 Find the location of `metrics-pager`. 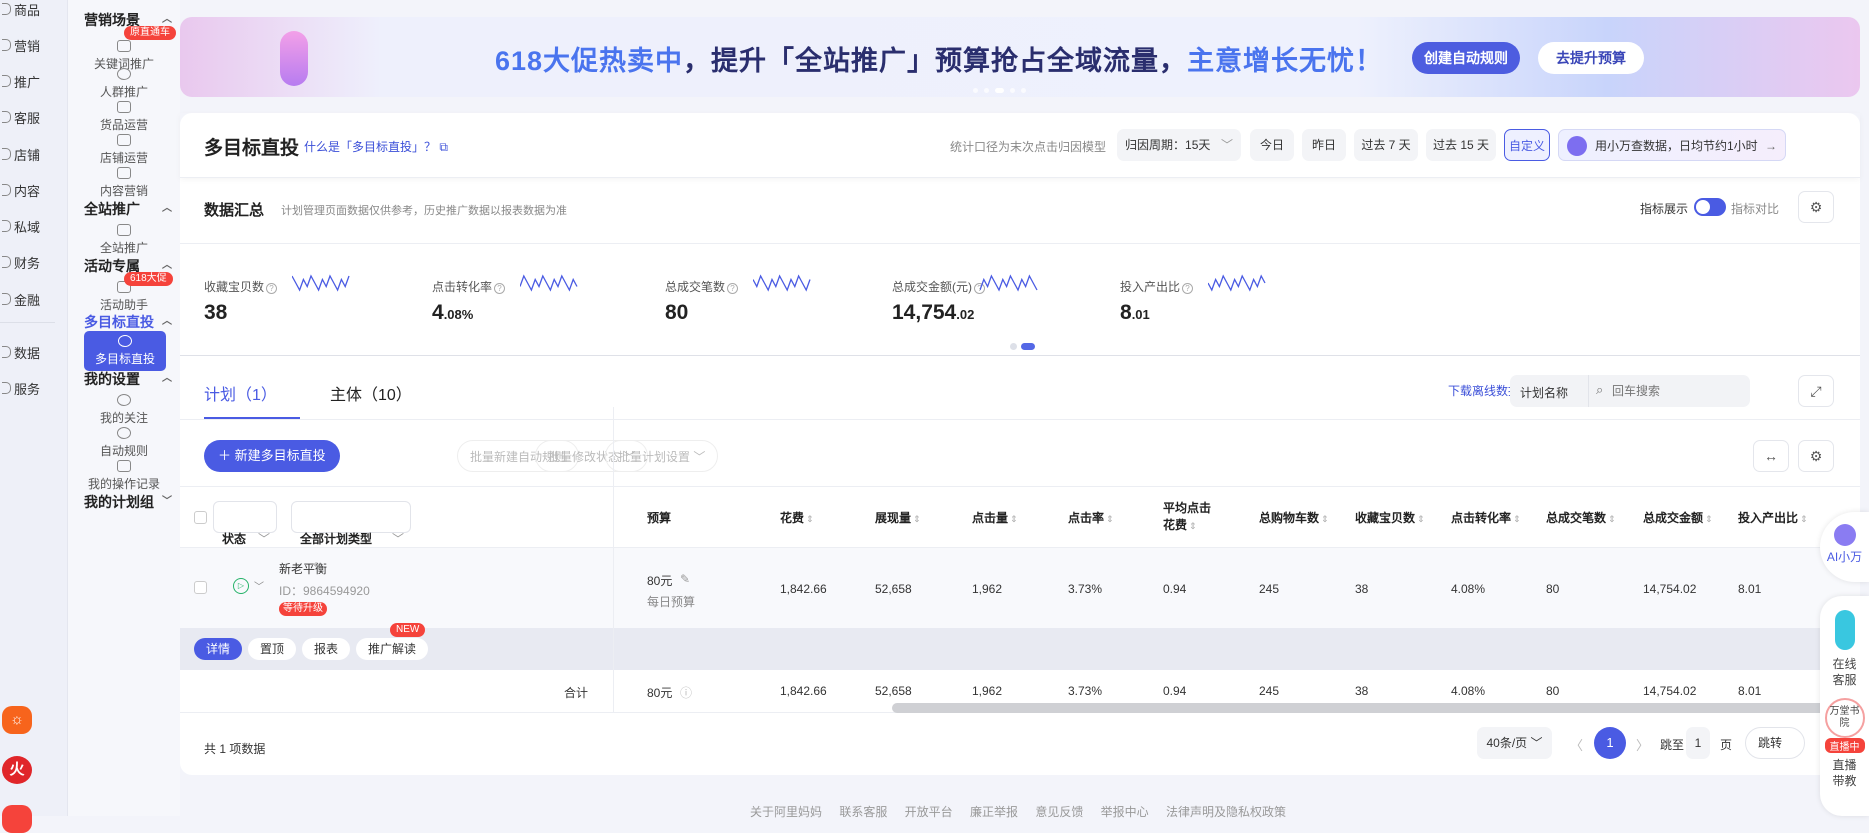

metrics-pager is located at coordinates (1022, 345).